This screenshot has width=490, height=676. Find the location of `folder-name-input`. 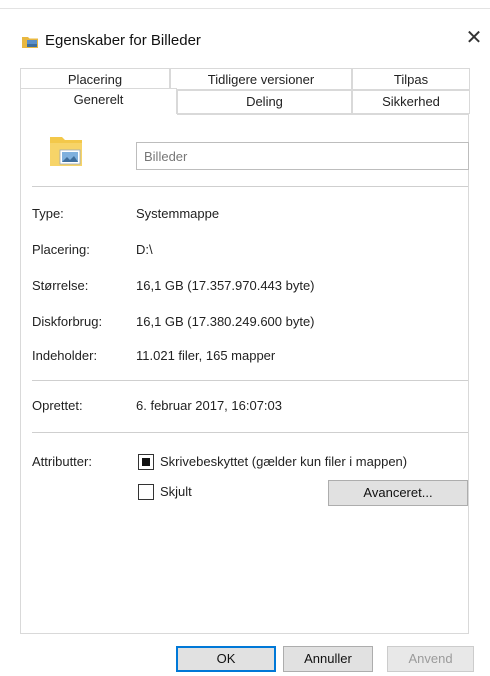

folder-name-input is located at coordinates (302, 156).